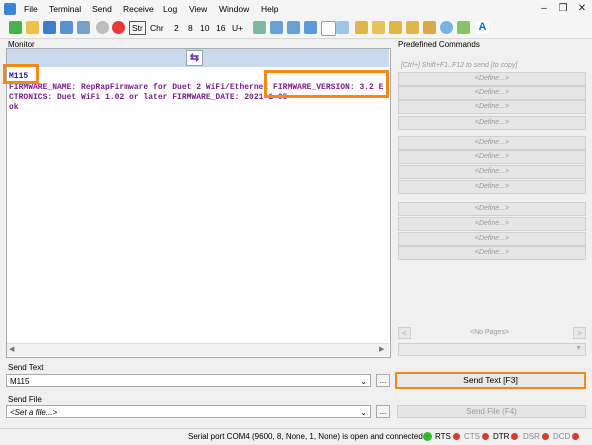 Image resolution: width=592 pixels, height=445 pixels. I want to click on define-button-4: <Define...>, so click(492, 123).